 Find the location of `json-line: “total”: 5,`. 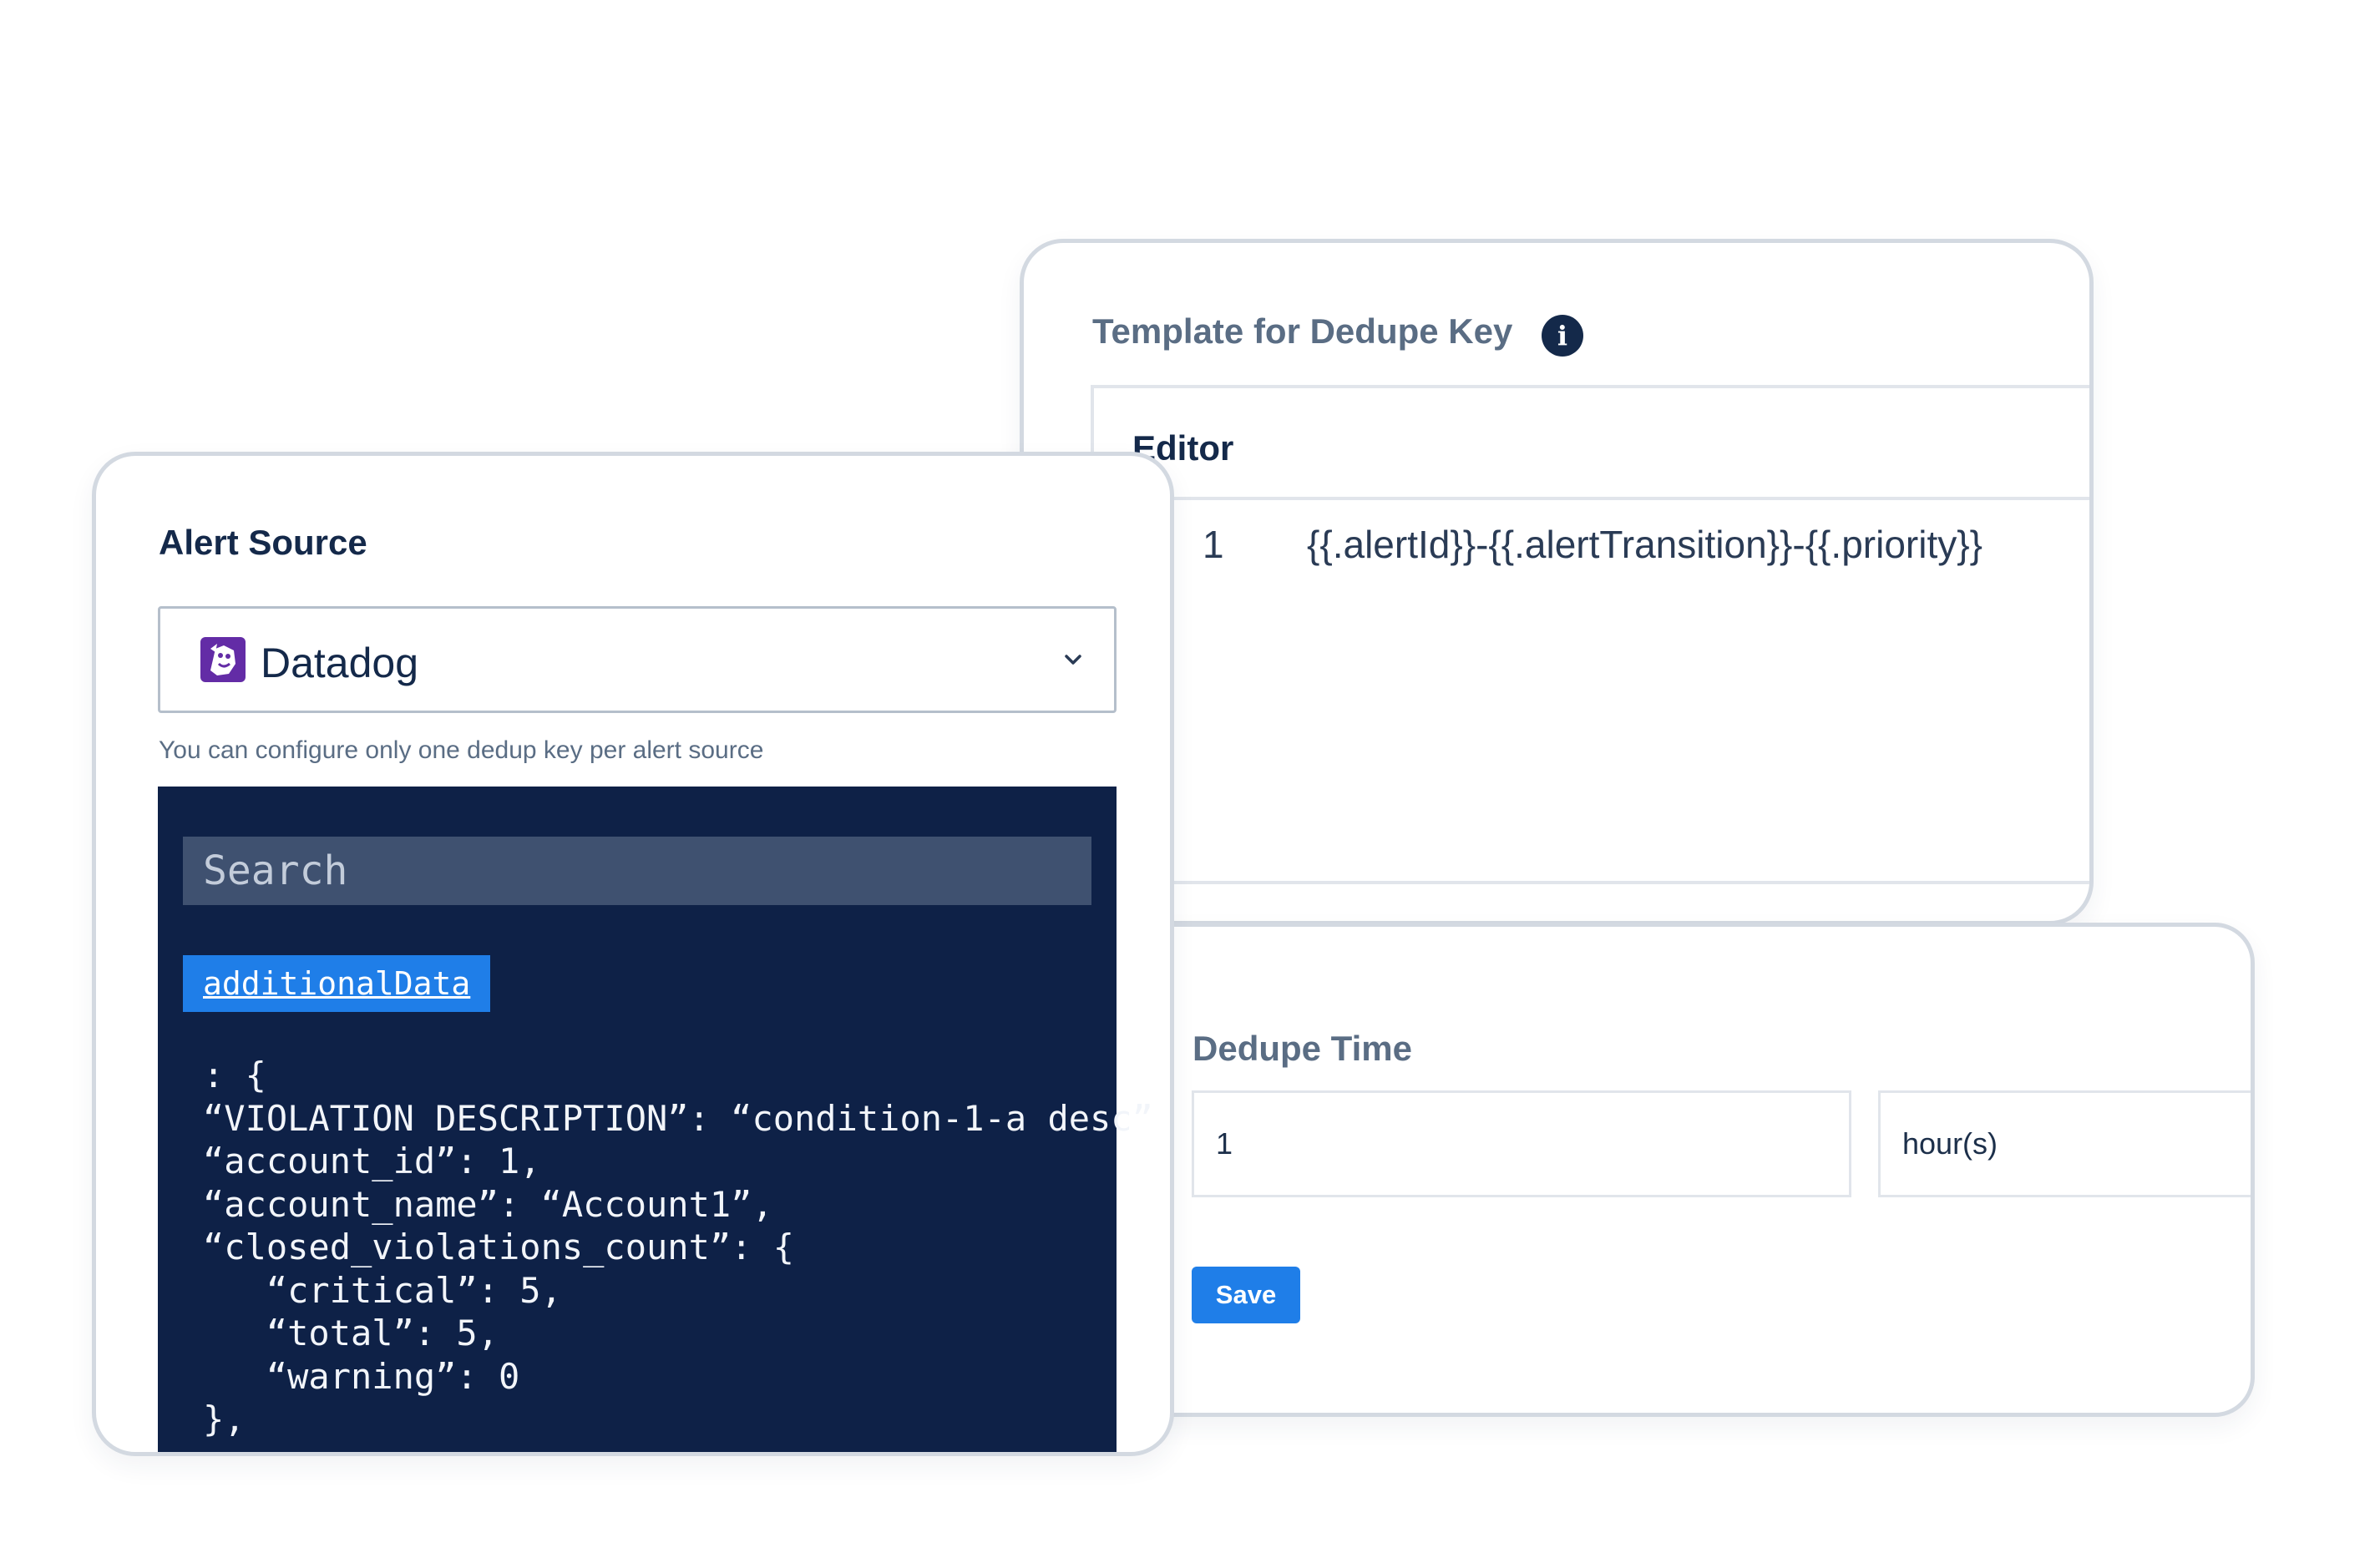

json-line: “total”: 5, is located at coordinates (351, 1333).